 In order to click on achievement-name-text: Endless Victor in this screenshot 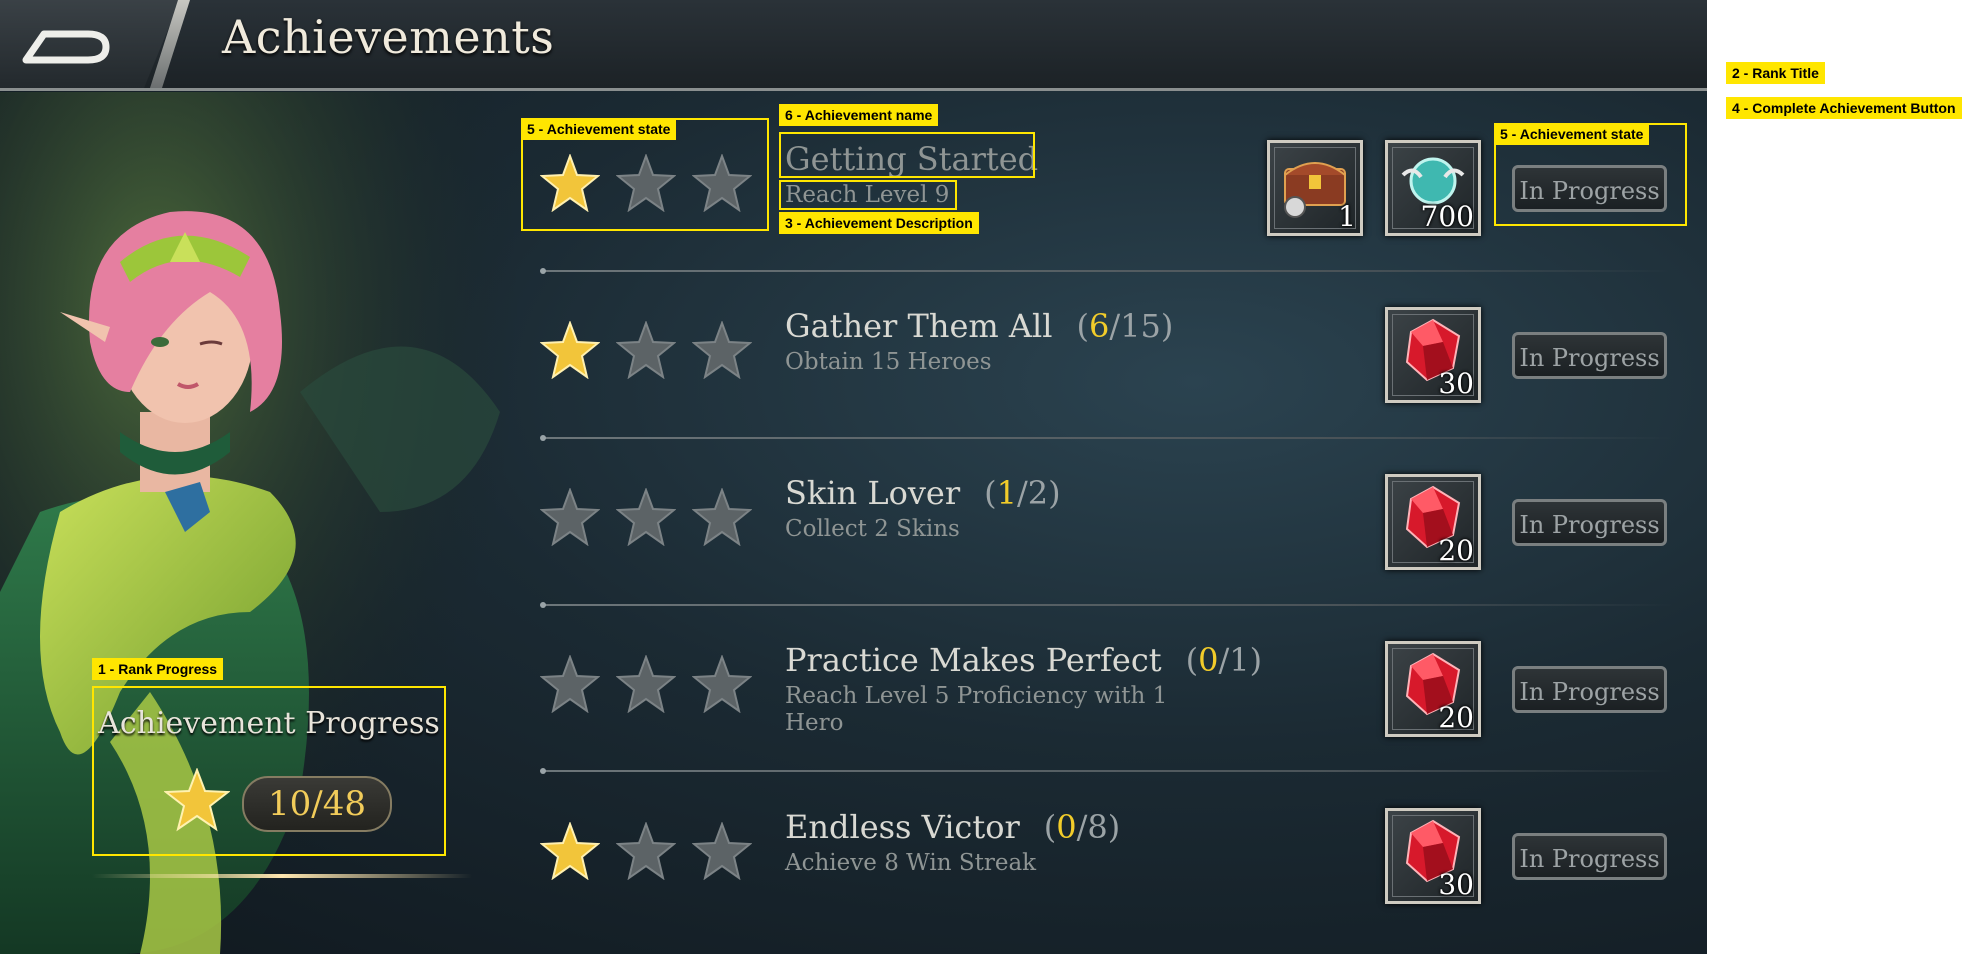, I will do `click(902, 827)`.